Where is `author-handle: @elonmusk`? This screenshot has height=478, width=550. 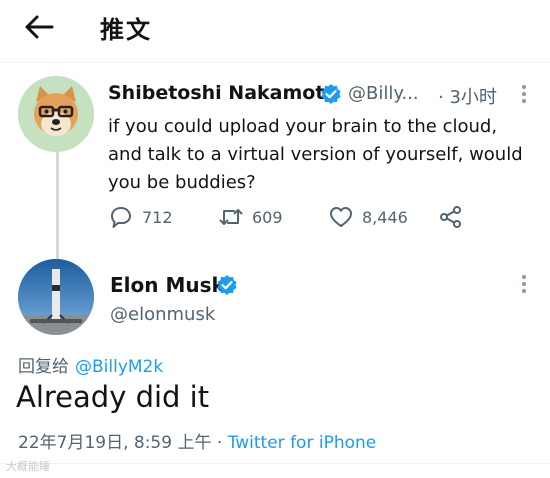 author-handle: @elonmusk is located at coordinates (162, 314).